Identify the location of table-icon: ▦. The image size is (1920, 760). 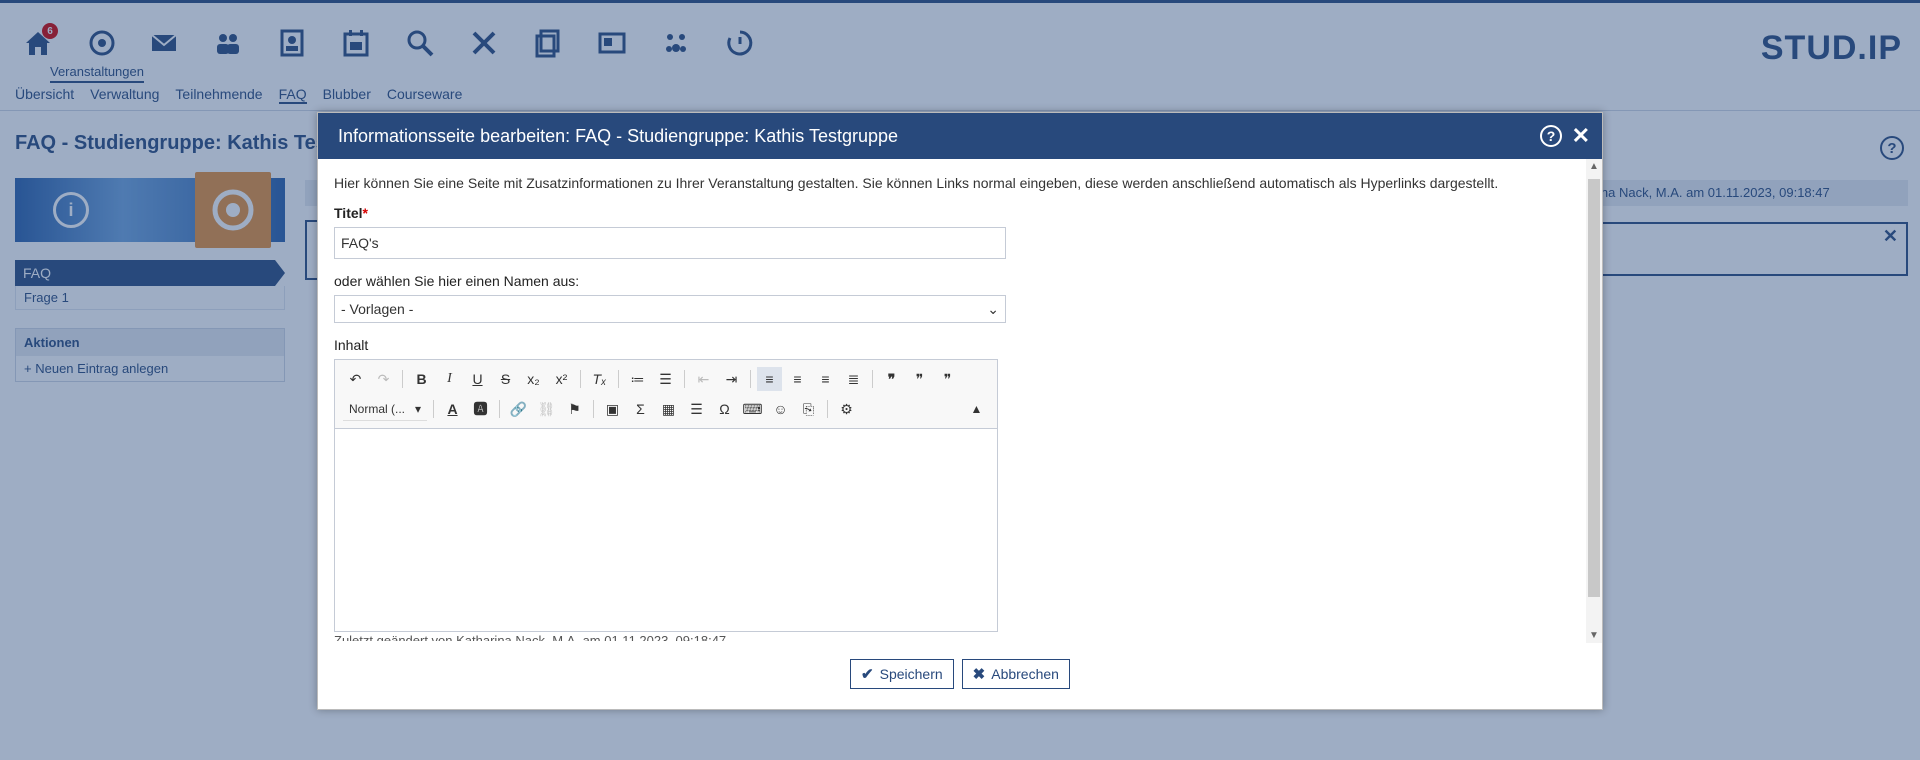
(668, 409).